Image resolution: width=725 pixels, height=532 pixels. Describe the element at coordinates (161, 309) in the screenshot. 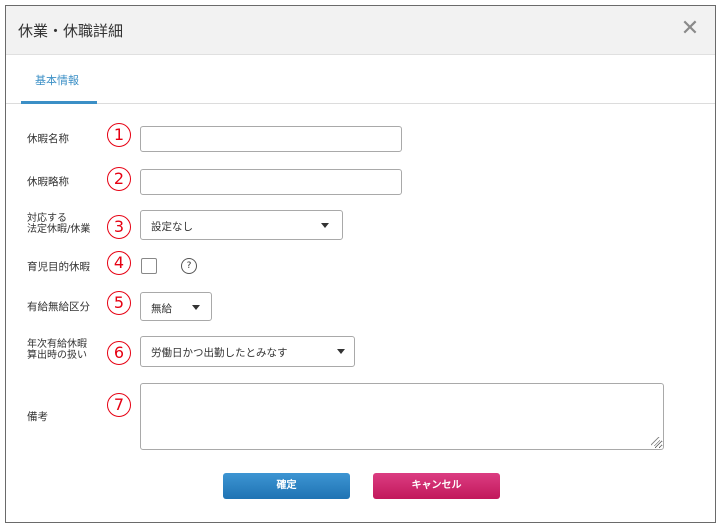

I see `paid-type-selected-value: 無給` at that location.